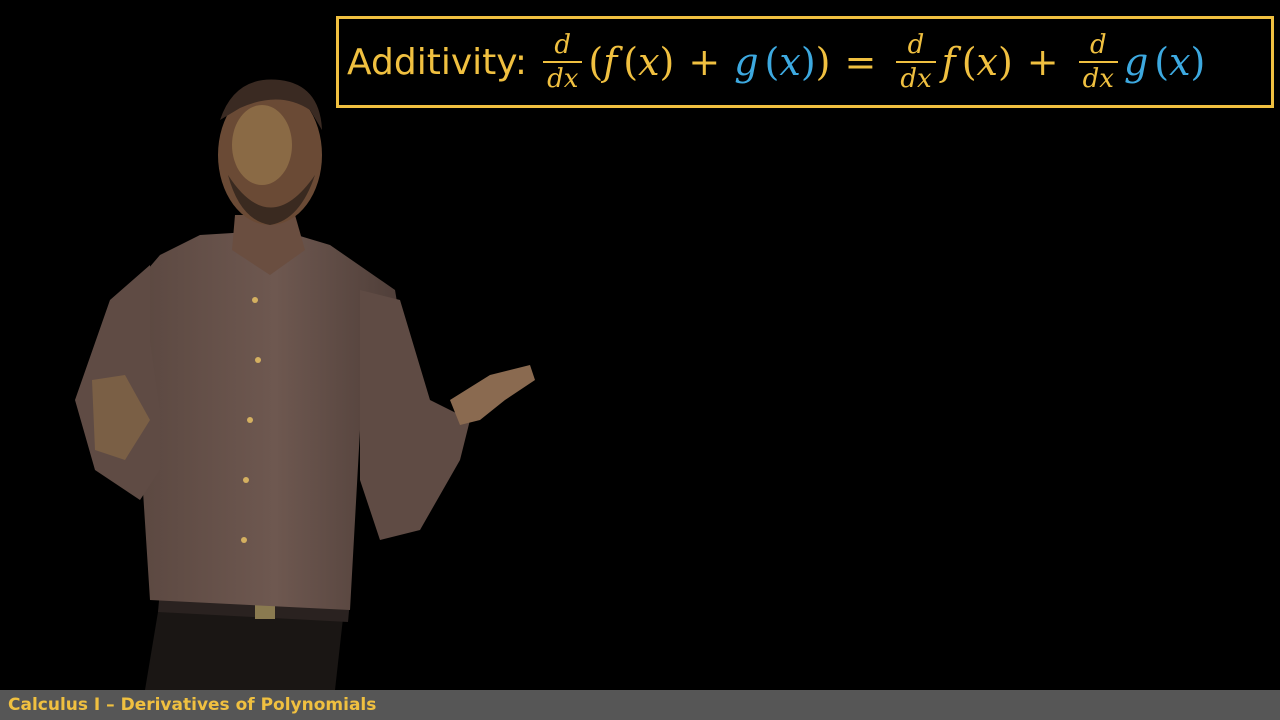 The height and width of the screenshot is (720, 1280). What do you see at coordinates (437, 62) in the screenshot?
I see `formula-label: Additivity:` at bounding box center [437, 62].